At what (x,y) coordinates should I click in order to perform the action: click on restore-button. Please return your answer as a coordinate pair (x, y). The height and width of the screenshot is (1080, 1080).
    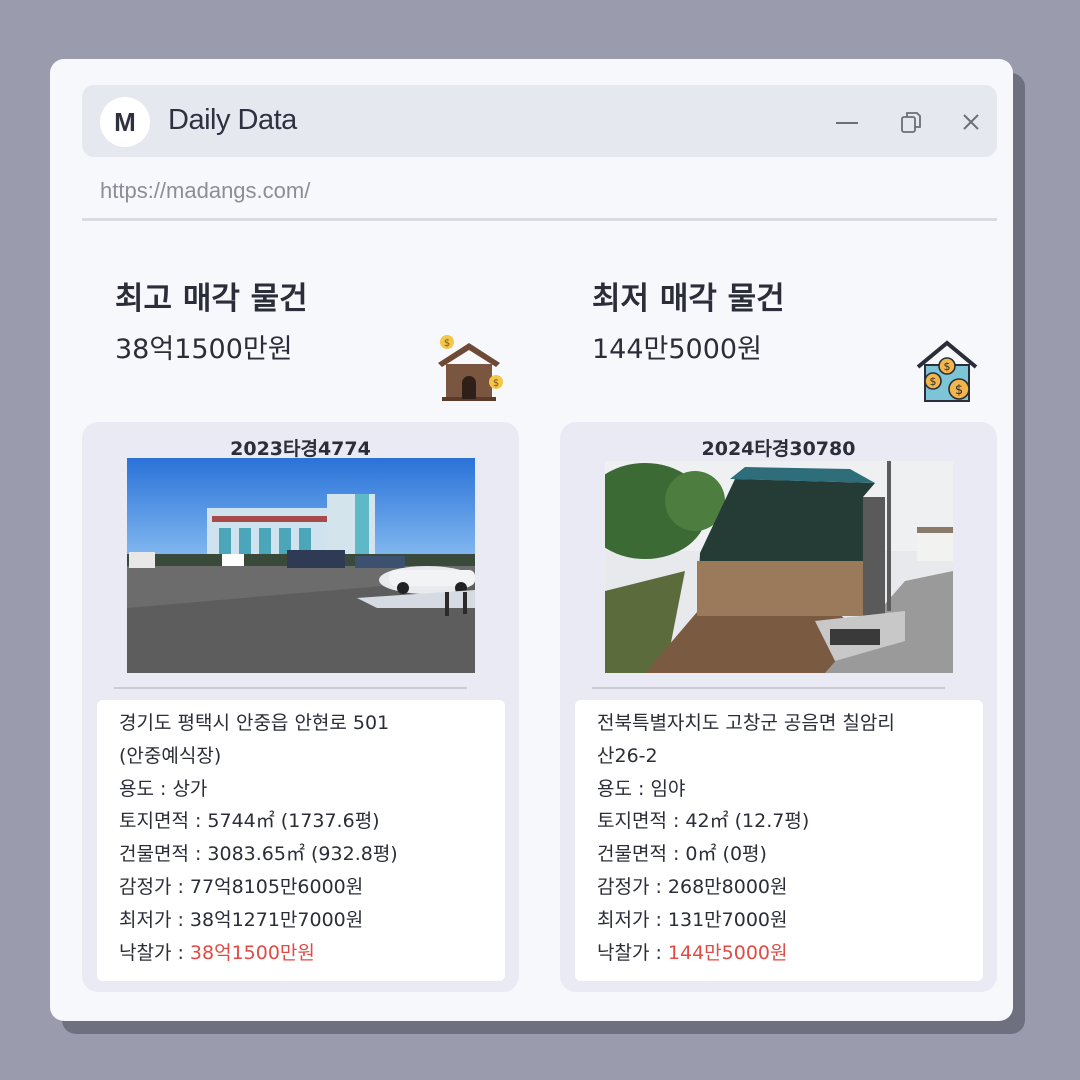
    Looking at the image, I should click on (911, 122).